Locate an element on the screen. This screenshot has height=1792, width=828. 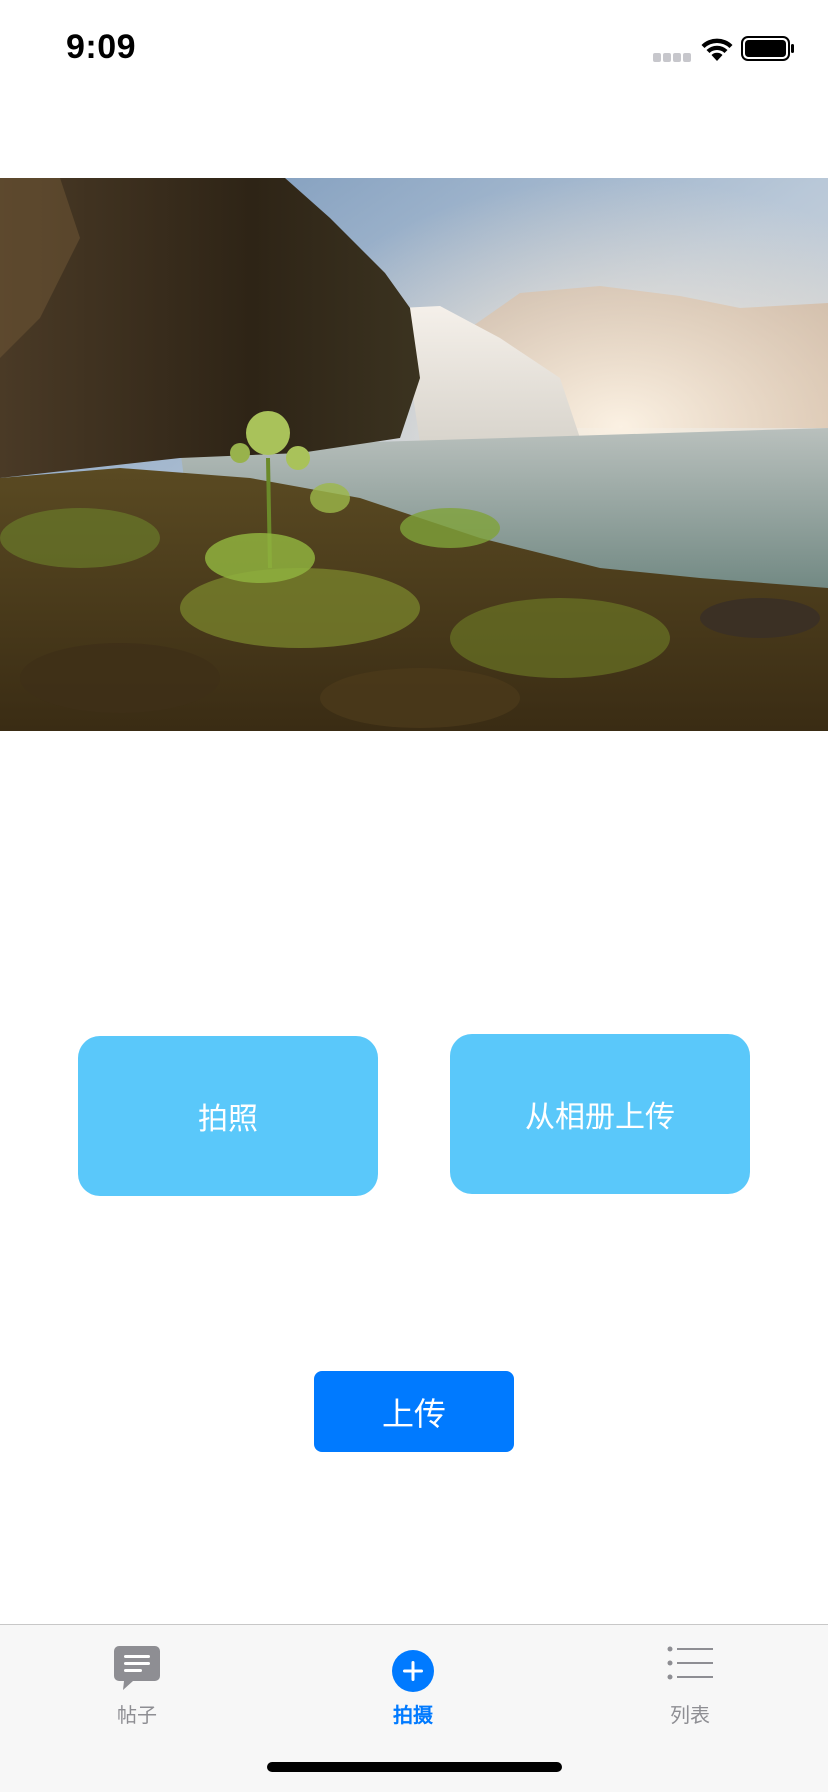
tab-list-label: 列表 is located at coordinates (690, 1715).